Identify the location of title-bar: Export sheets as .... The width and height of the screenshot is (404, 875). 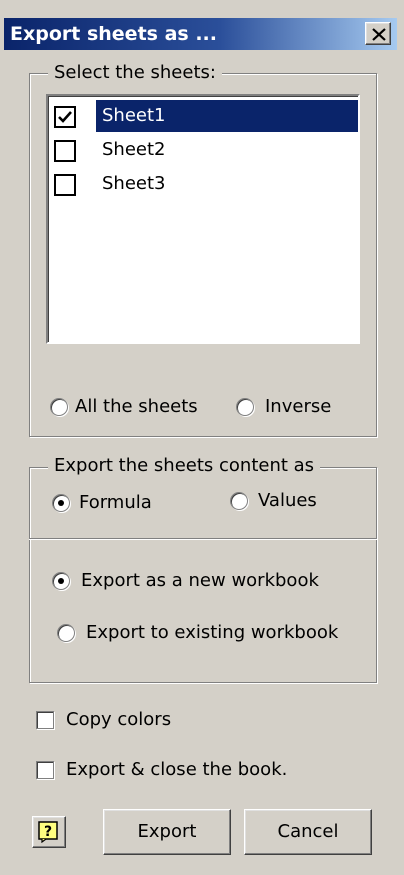
(200, 34).